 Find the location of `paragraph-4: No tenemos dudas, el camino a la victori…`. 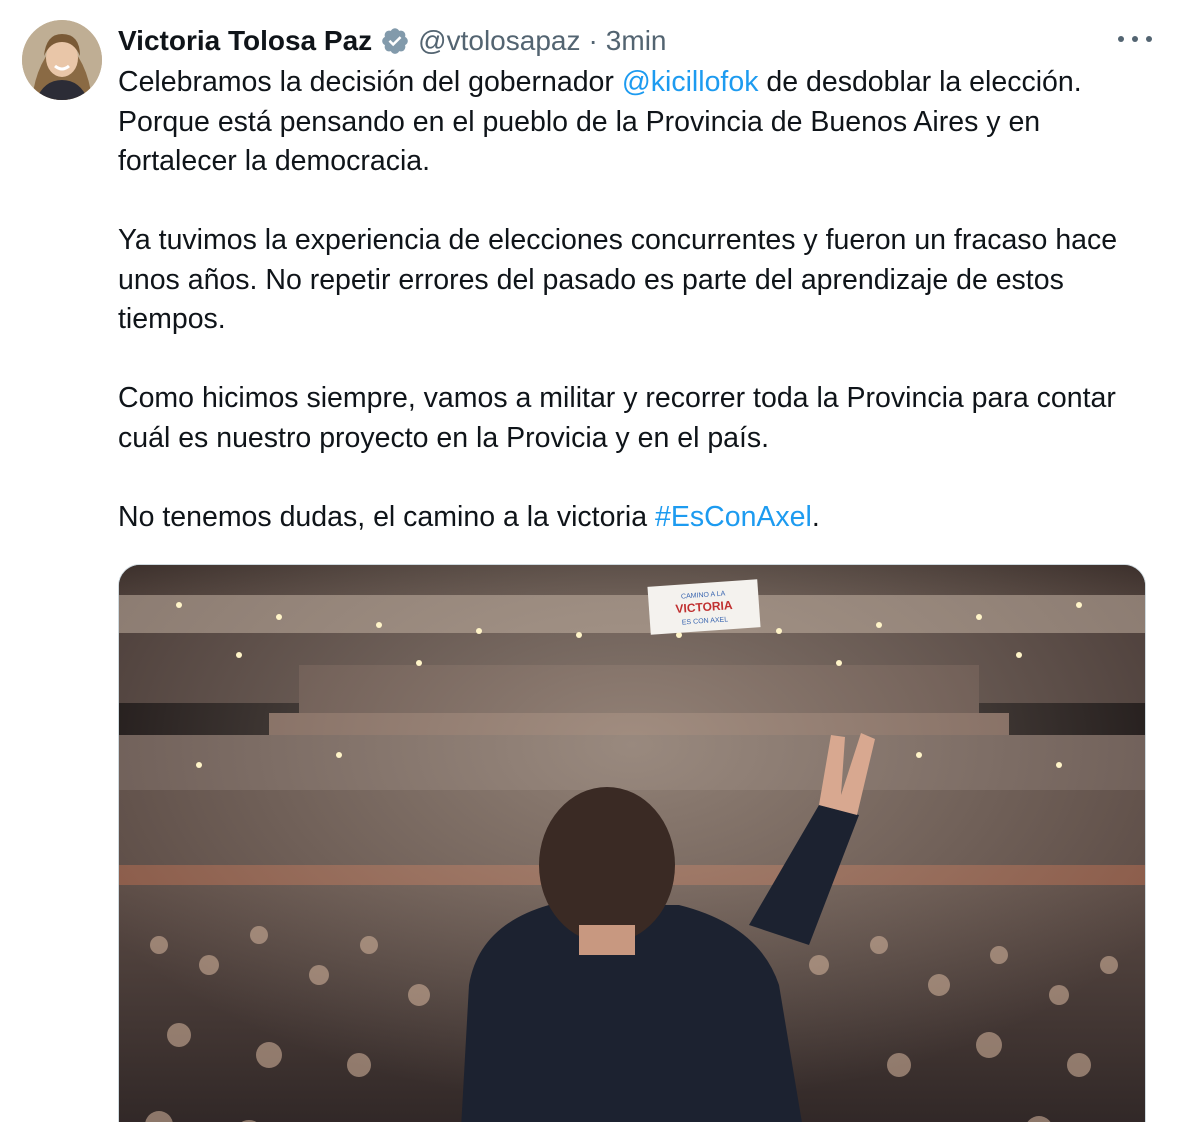

paragraph-4: No tenemos dudas, el camino a la victori… is located at coordinates (638, 518).